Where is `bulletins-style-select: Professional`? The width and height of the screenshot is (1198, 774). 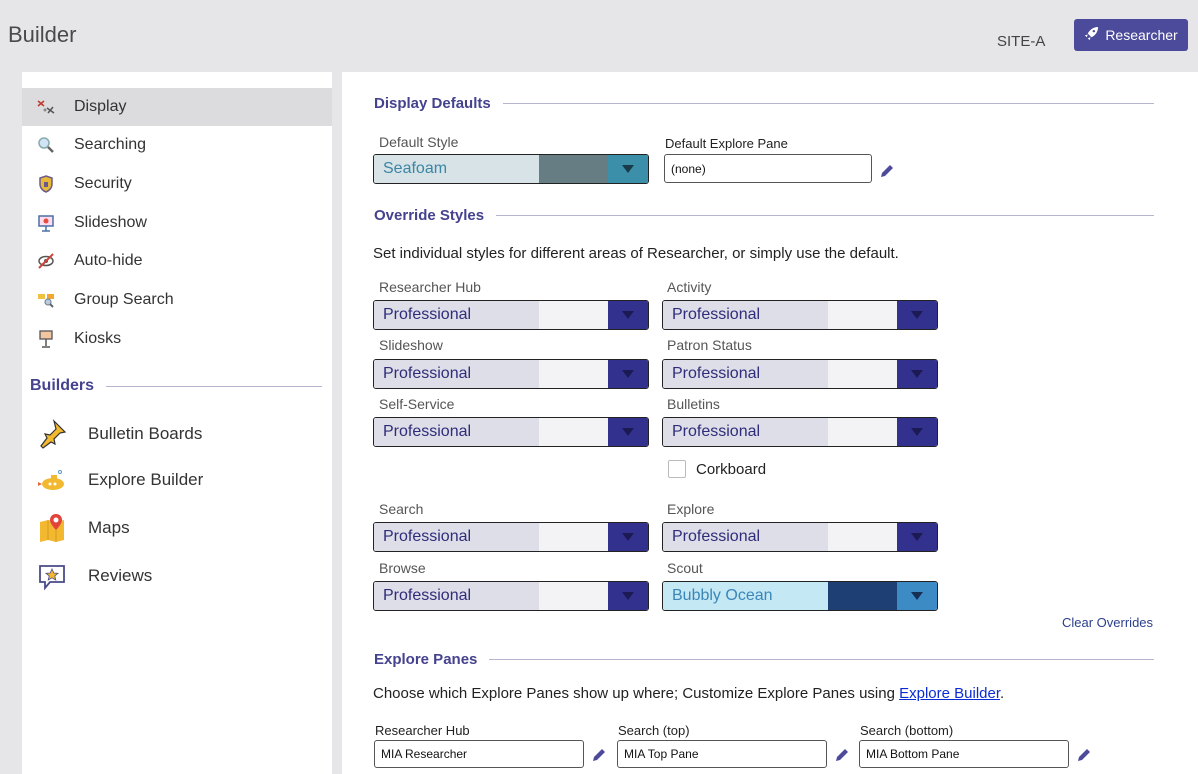
bulletins-style-select: Professional is located at coordinates (800, 432).